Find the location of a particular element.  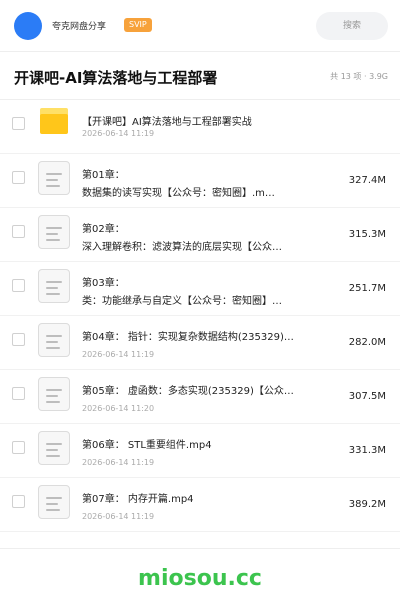

page-title: 开课吧-AI算法落地与工程部署 is located at coordinates (116, 78).